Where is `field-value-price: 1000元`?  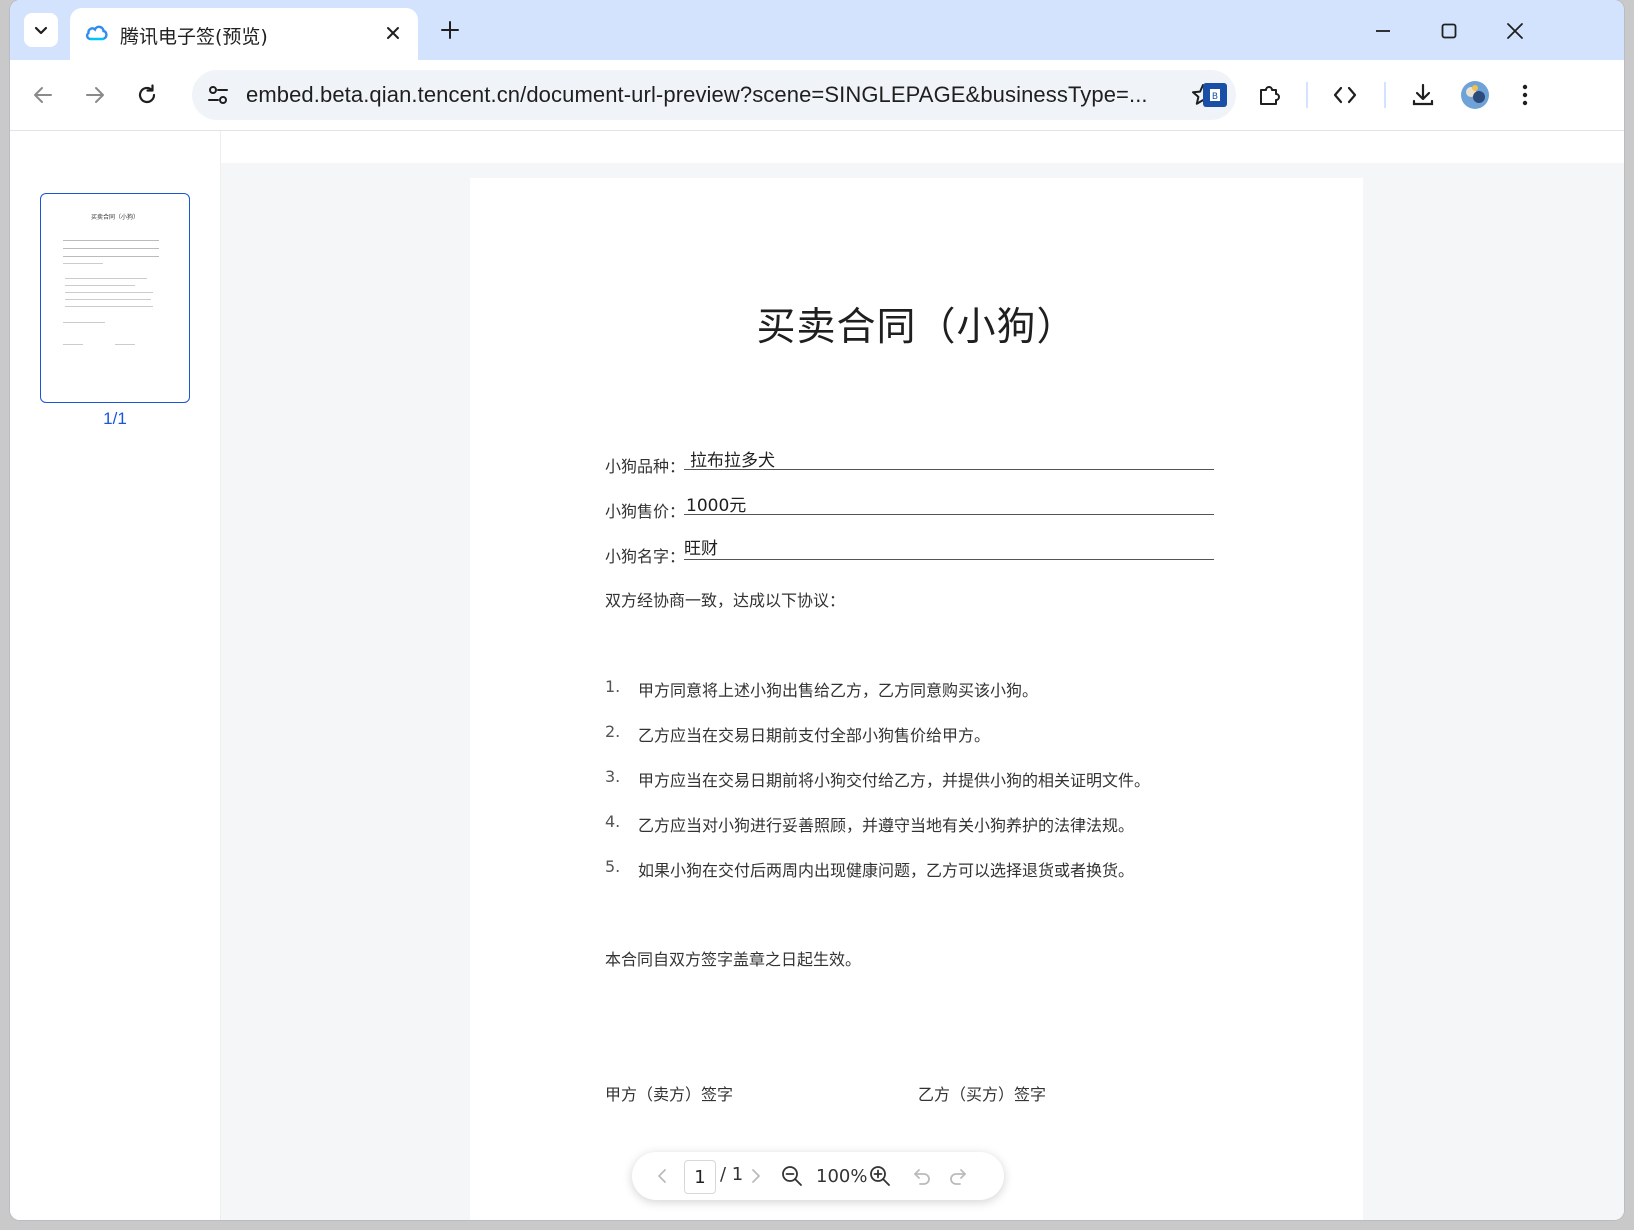
field-value-price: 1000元 is located at coordinates (716, 506).